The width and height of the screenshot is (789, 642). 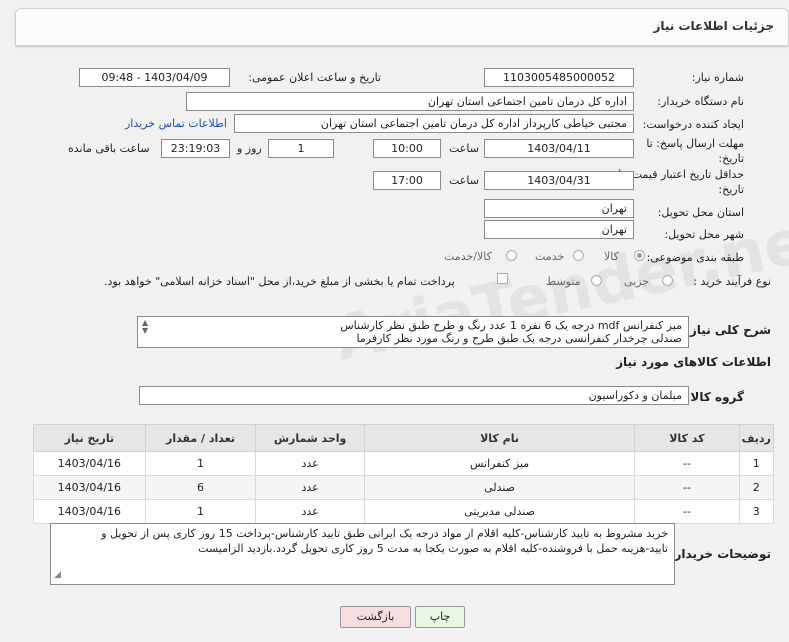 I want to click on deadline-date-field: 1403/04/11, so click(x=559, y=148).